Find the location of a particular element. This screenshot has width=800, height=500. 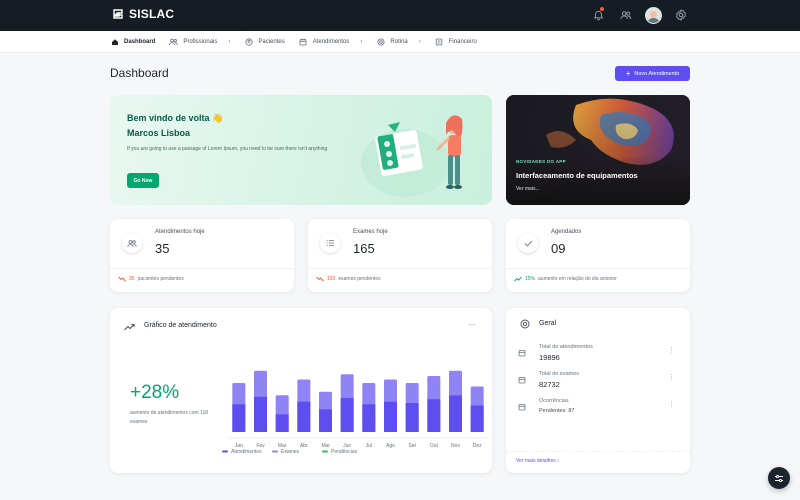

notifications-icon is located at coordinates (598, 15).